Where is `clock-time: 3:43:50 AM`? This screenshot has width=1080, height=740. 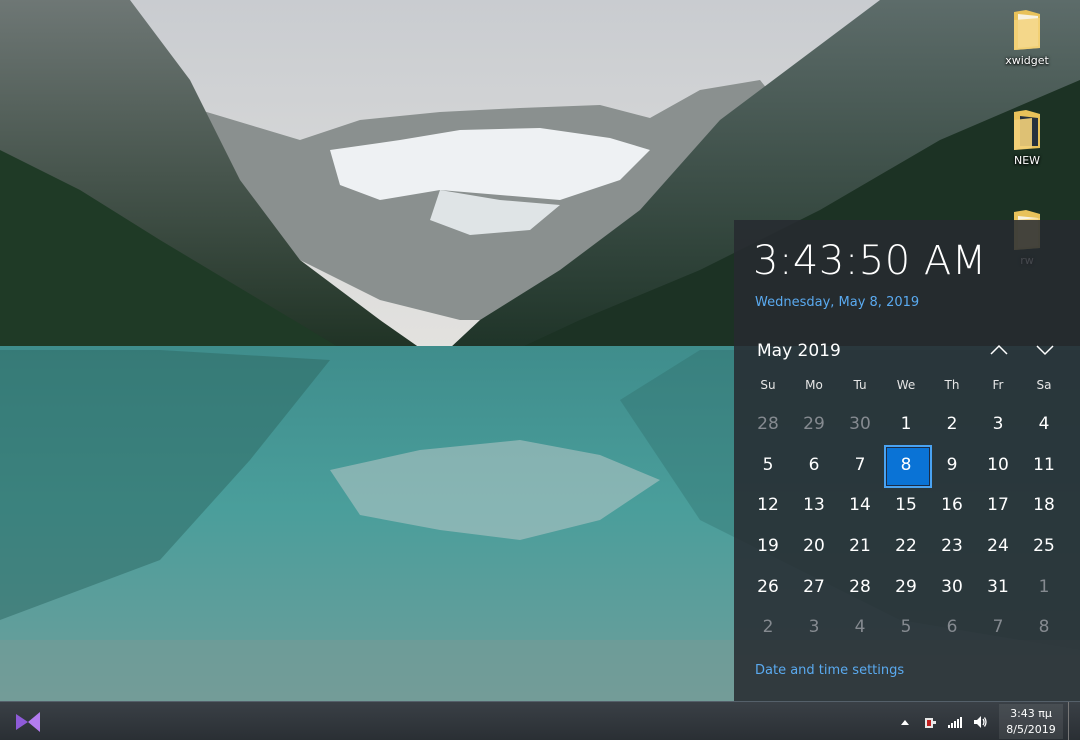
clock-time: 3:43:50 AM is located at coordinates (870, 261).